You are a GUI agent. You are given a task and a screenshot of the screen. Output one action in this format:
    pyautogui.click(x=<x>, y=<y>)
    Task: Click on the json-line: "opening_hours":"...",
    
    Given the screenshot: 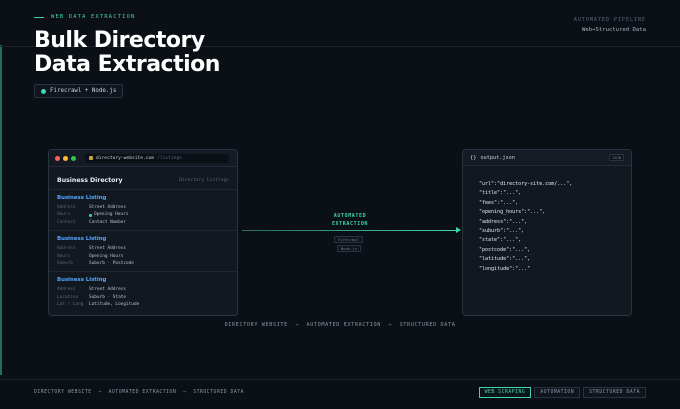 What is the action you would take?
    pyautogui.click(x=512, y=212)
    